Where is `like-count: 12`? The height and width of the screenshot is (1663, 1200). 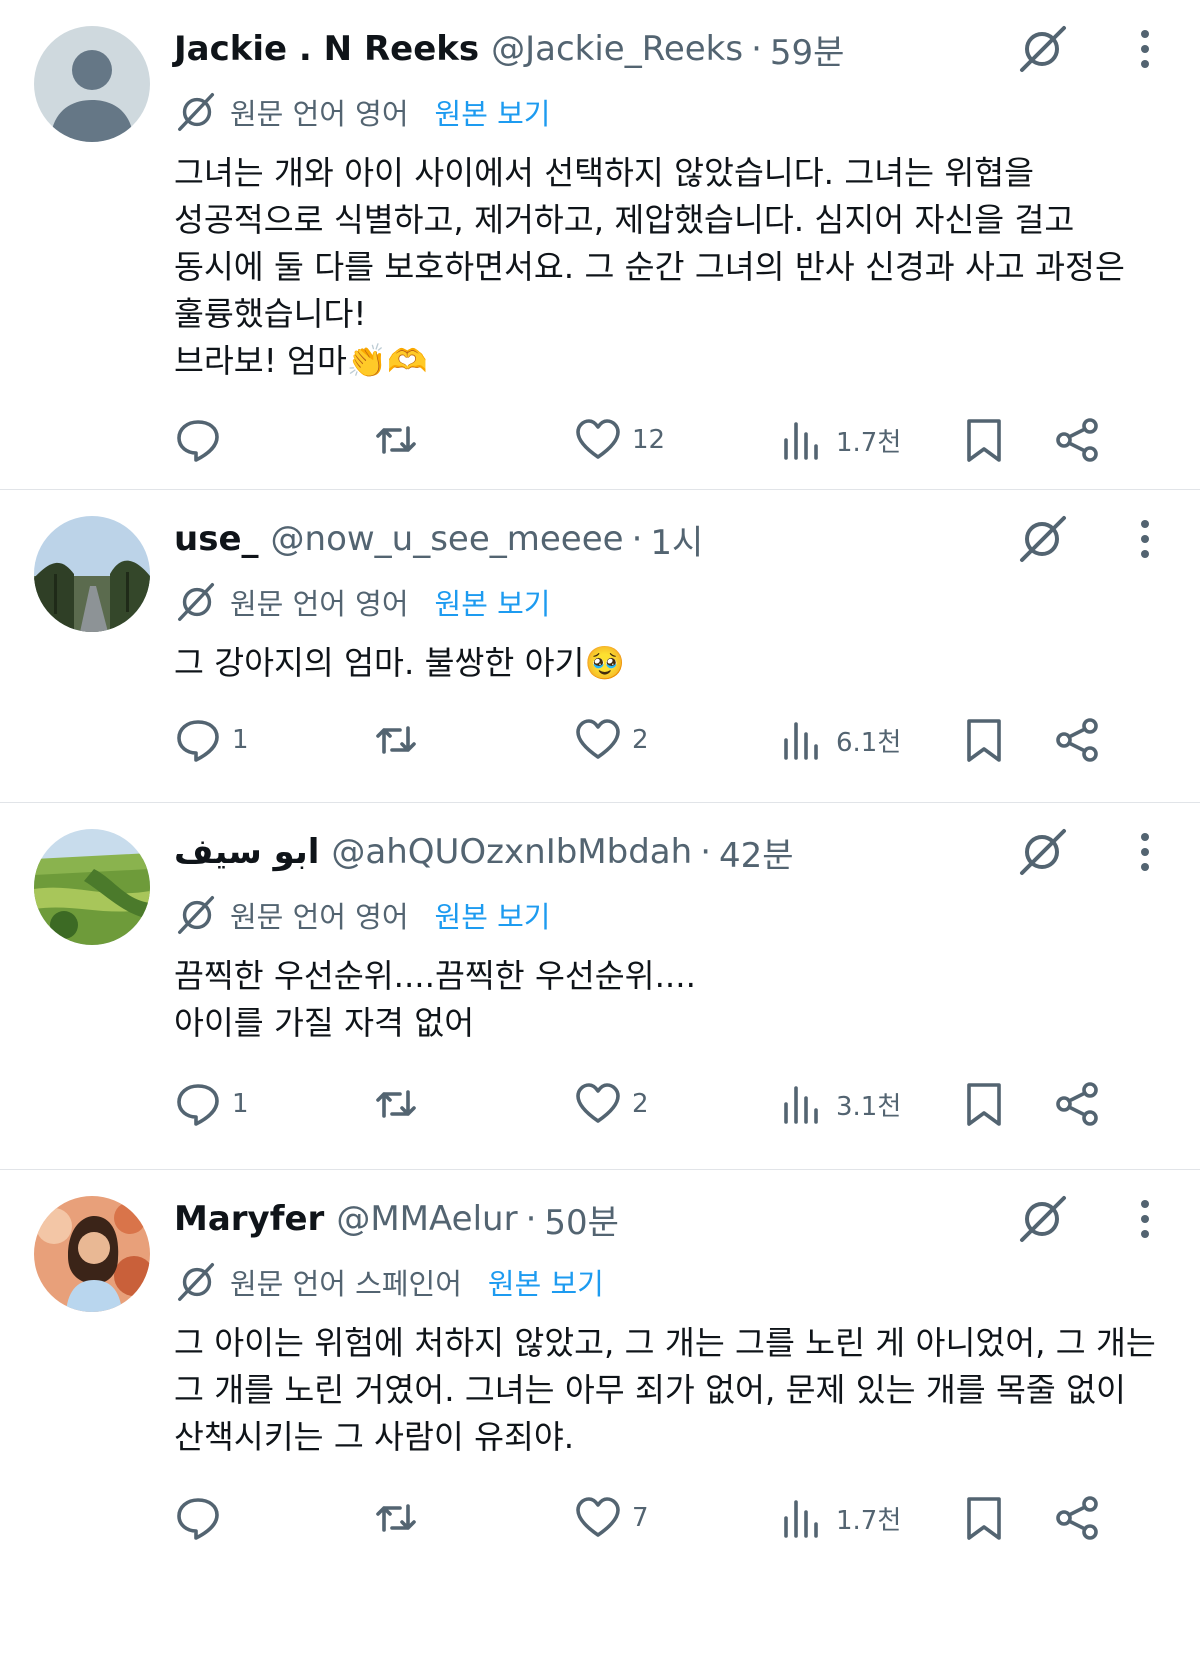 like-count: 12 is located at coordinates (649, 440).